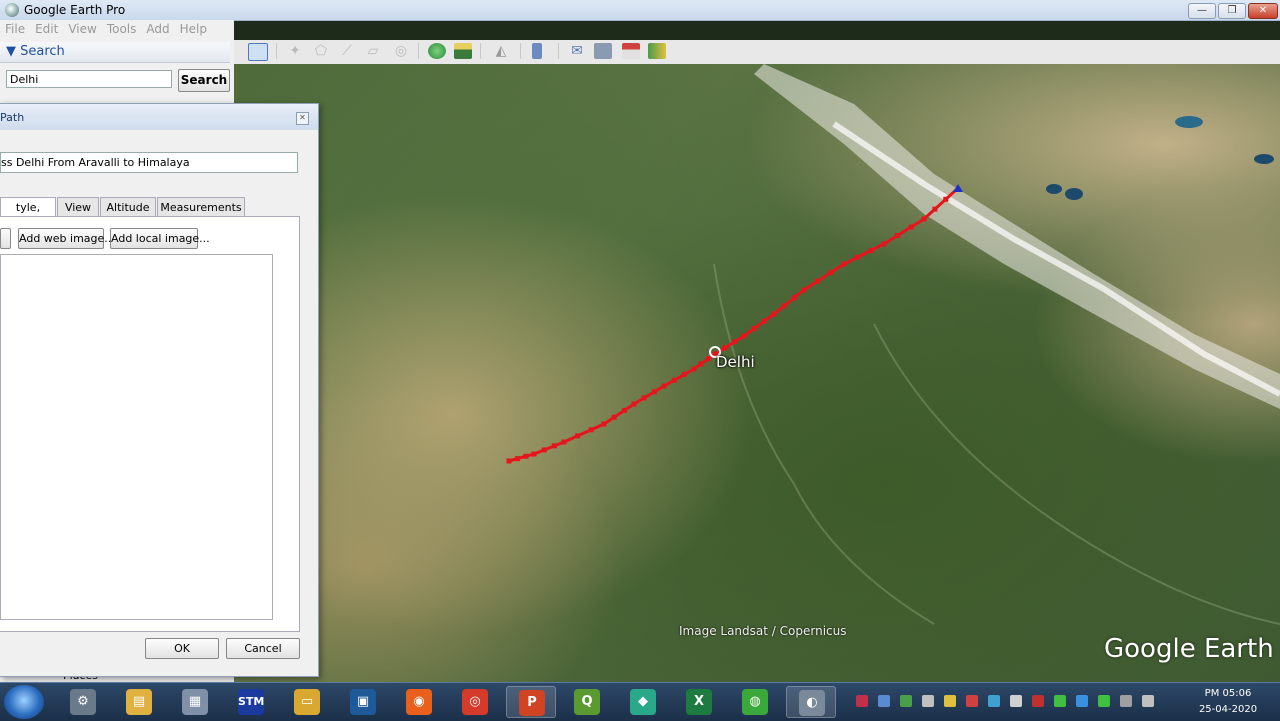  I want to click on path-name-input: ss Delhi From Aravalli to Himalaya, so click(149, 162).